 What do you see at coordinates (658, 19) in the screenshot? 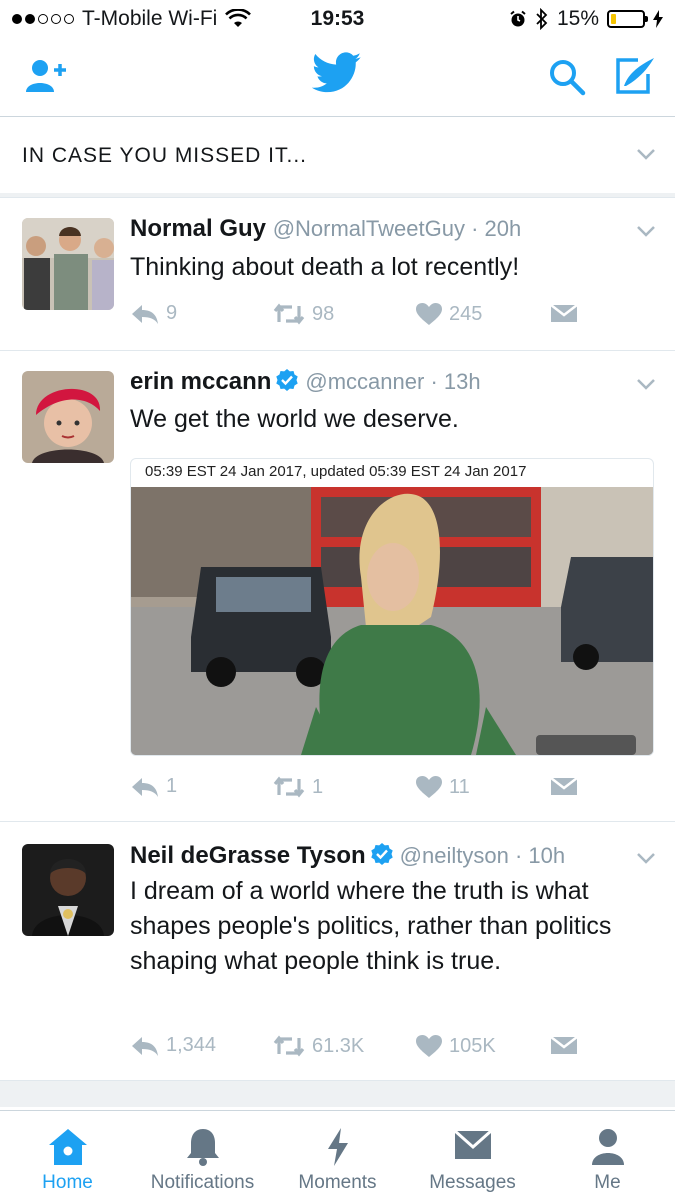
I see `charging-bolt-icon` at bounding box center [658, 19].